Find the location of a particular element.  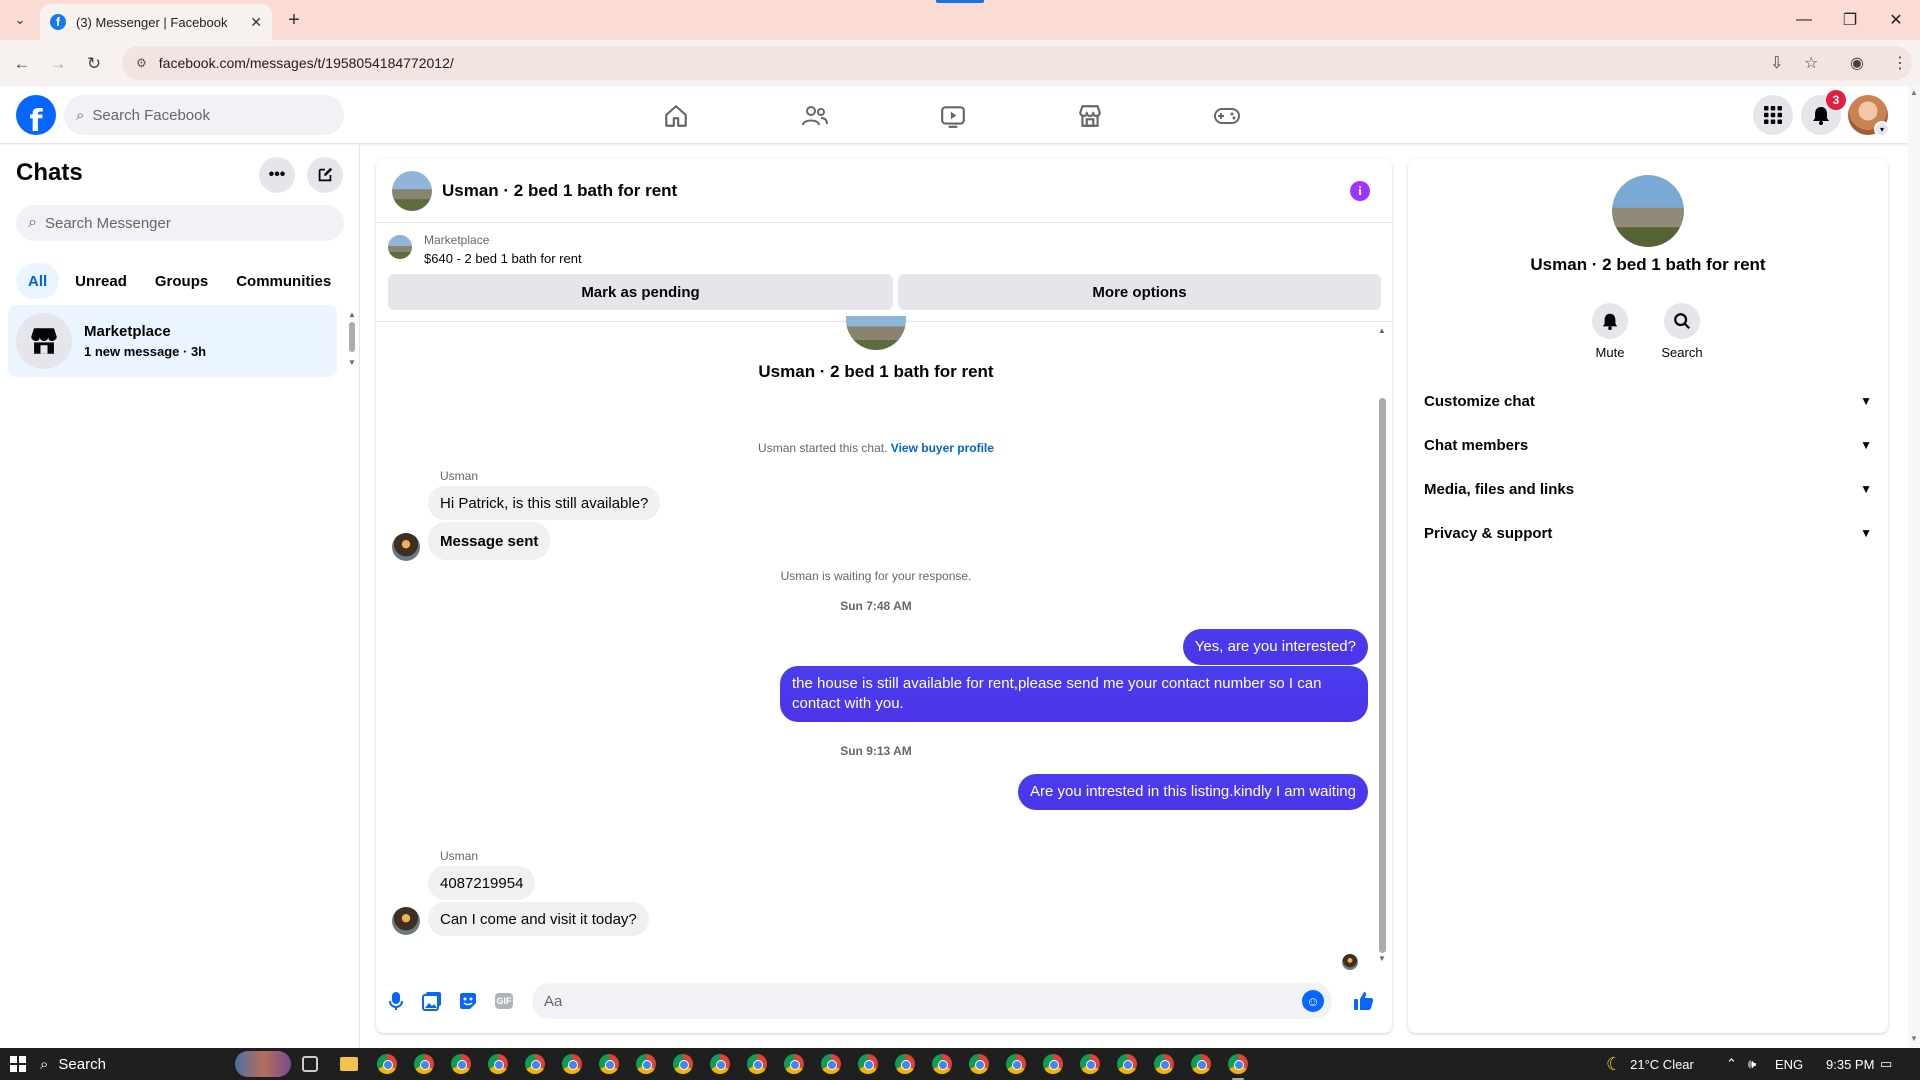

back-arrow-icon: ← is located at coordinates (22, 64).